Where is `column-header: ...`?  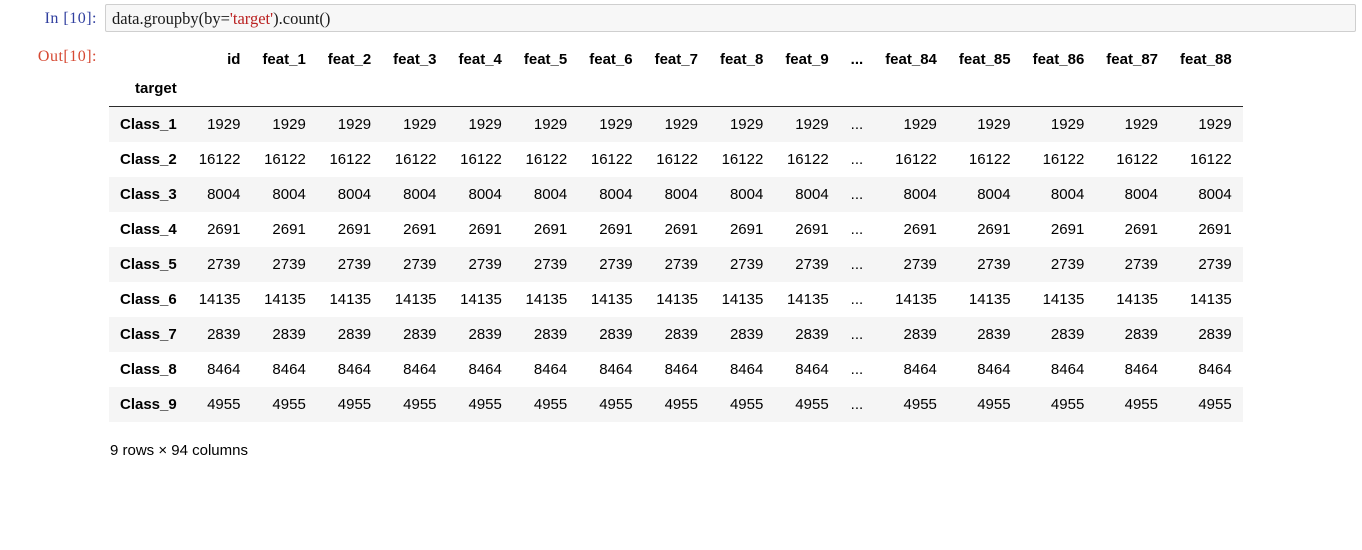
column-header: ... is located at coordinates (857, 59).